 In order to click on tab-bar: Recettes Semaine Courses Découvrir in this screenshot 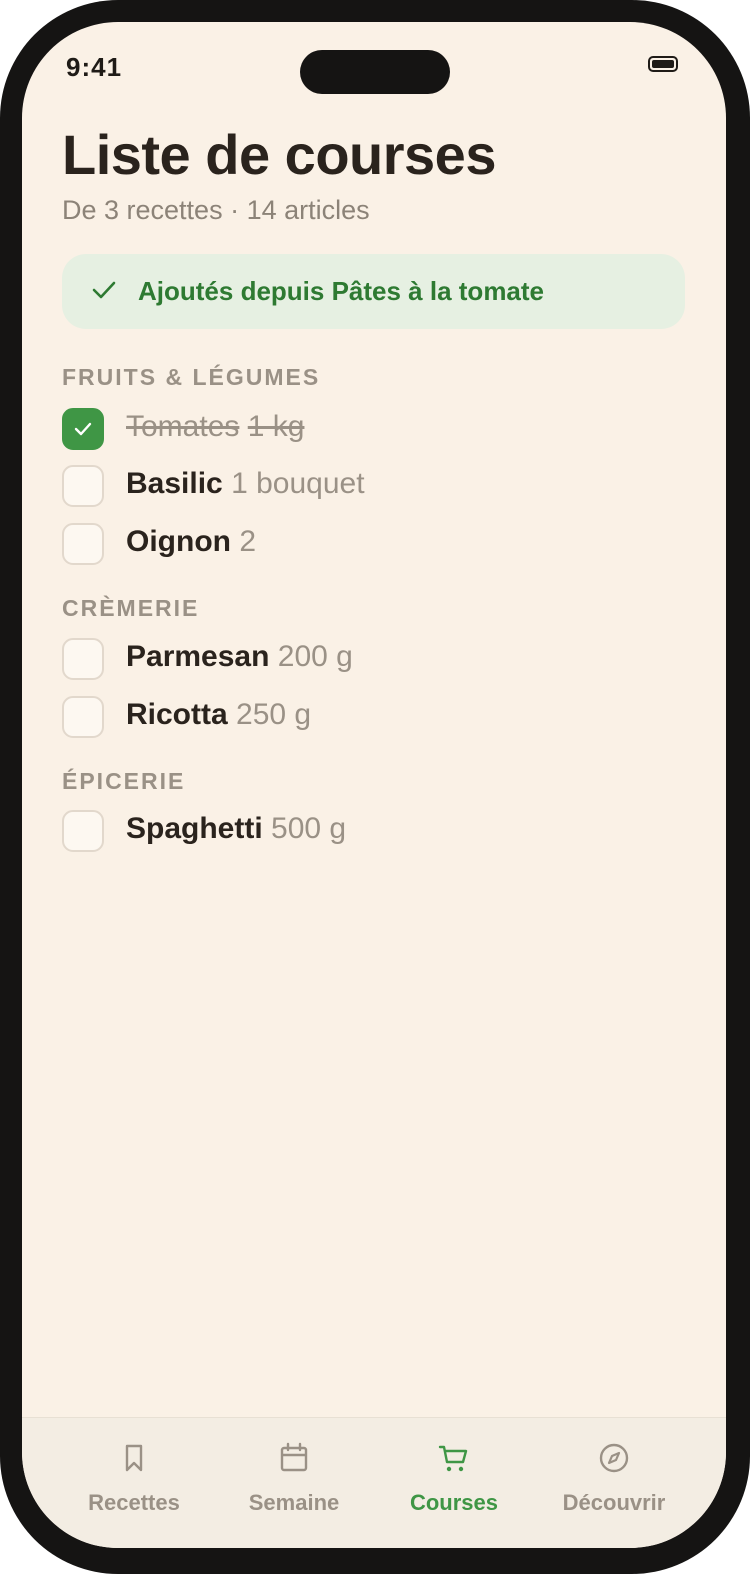, I will do `click(374, 1482)`.